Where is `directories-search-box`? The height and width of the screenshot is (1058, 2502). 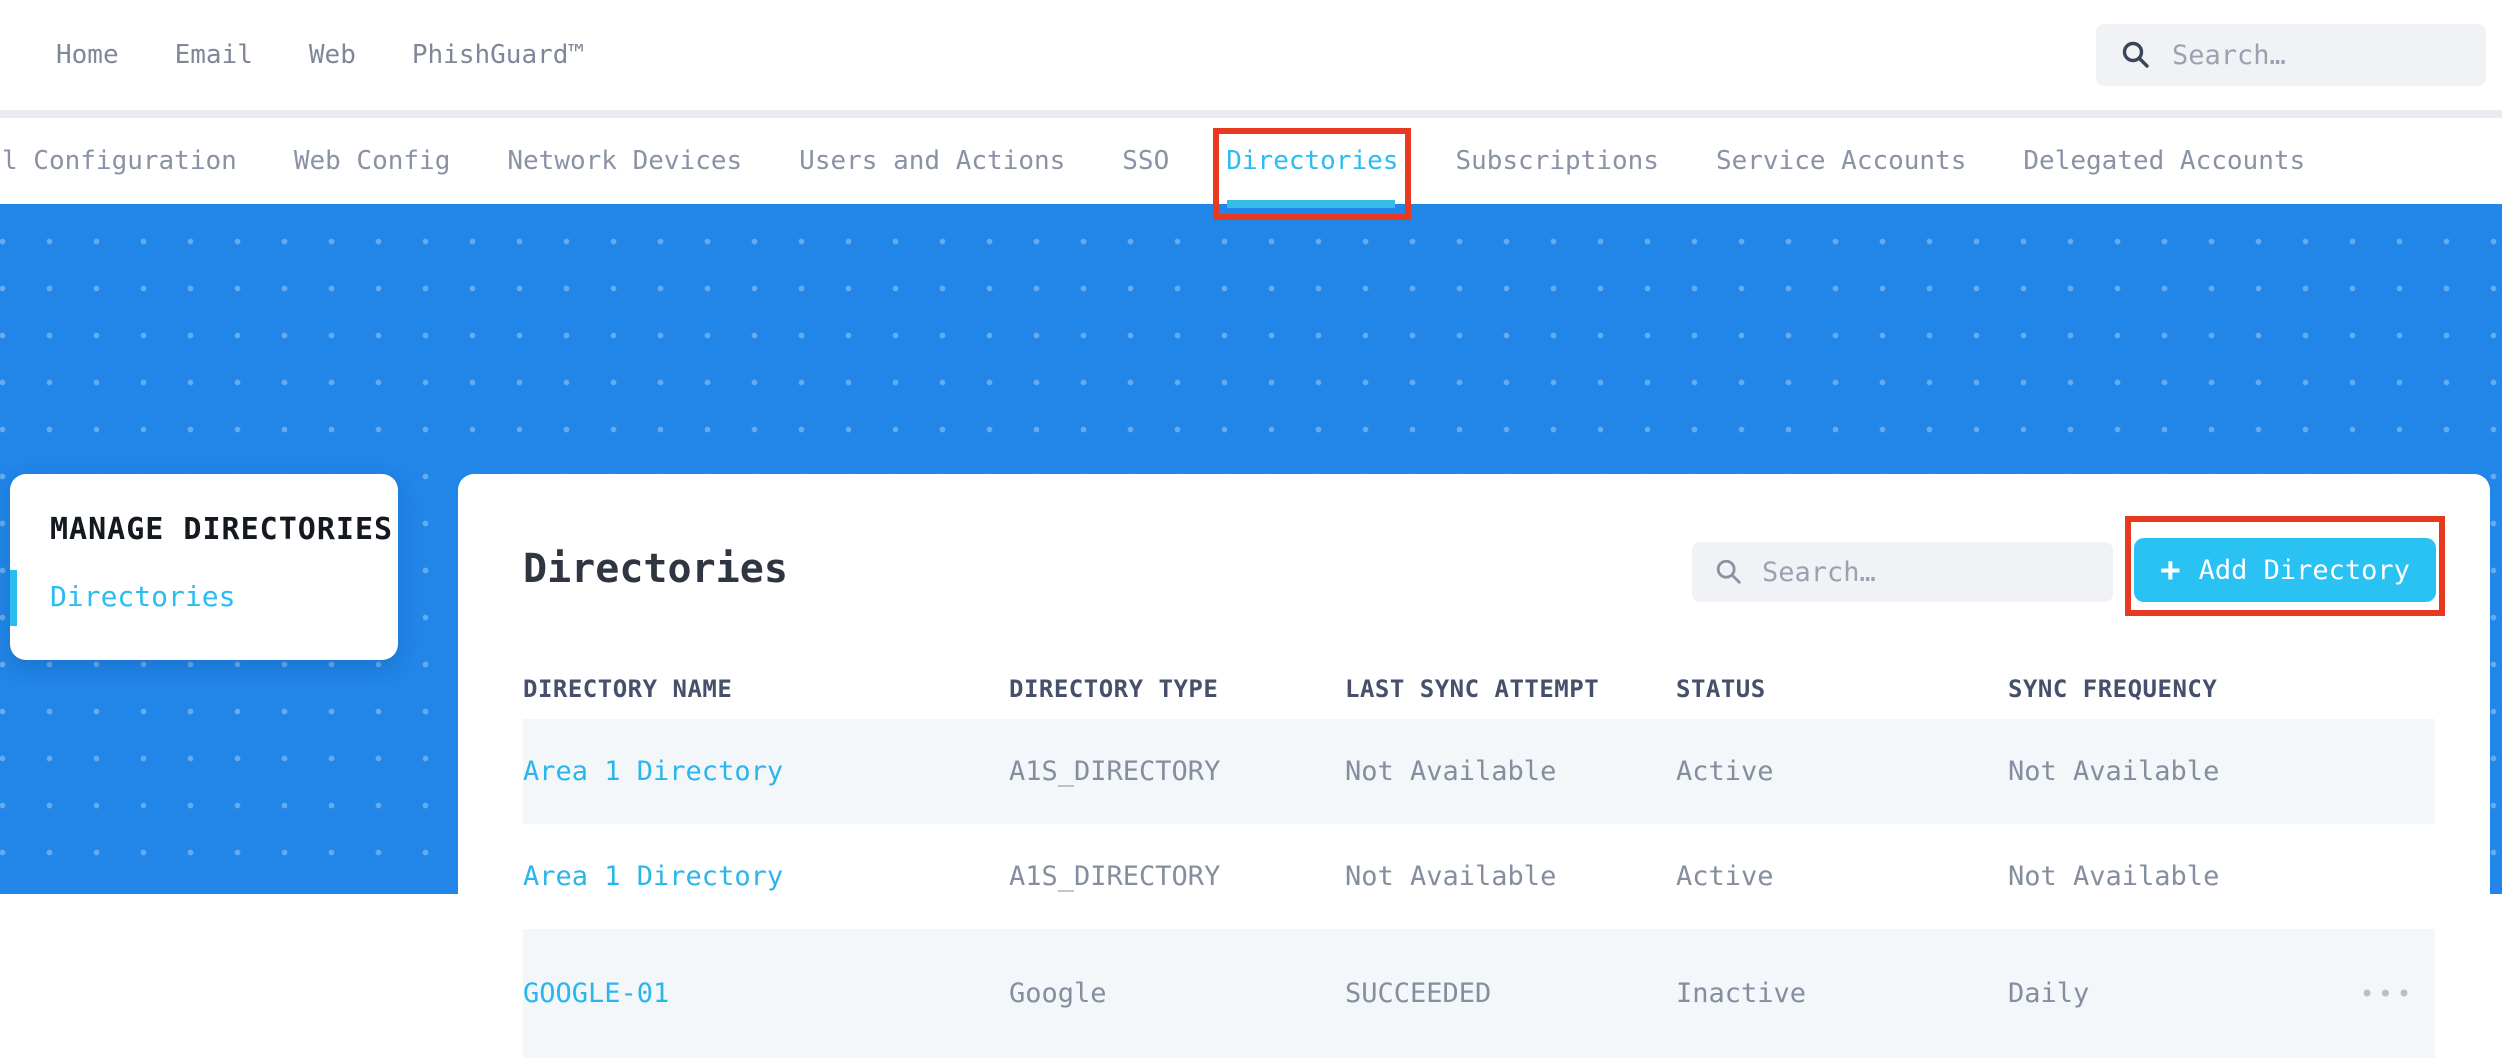
directories-search-box is located at coordinates (1902, 572).